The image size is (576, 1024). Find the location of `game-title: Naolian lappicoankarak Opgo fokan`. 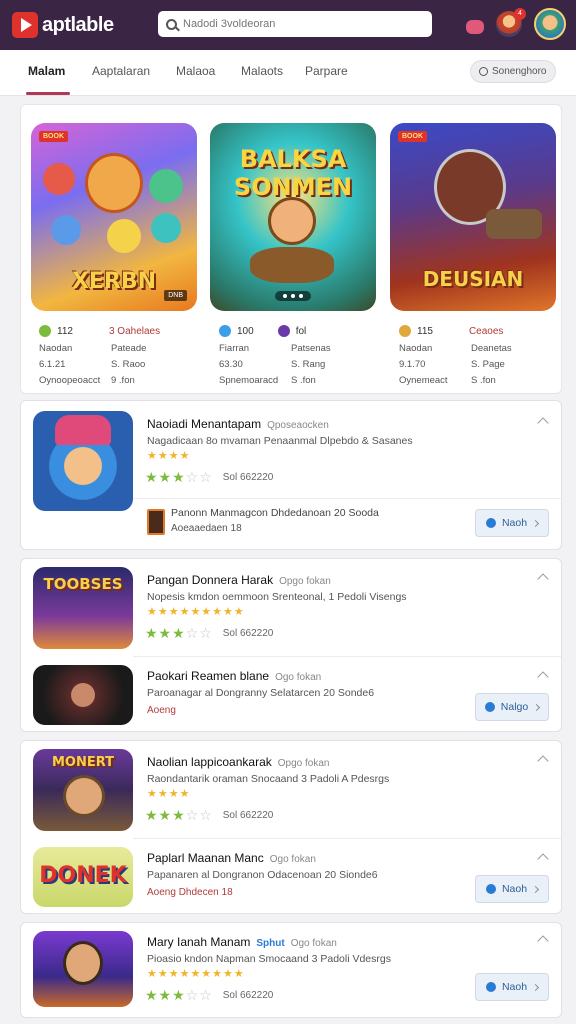

game-title: Naolian lappicoankarak Opgo fokan is located at coordinates (238, 762).